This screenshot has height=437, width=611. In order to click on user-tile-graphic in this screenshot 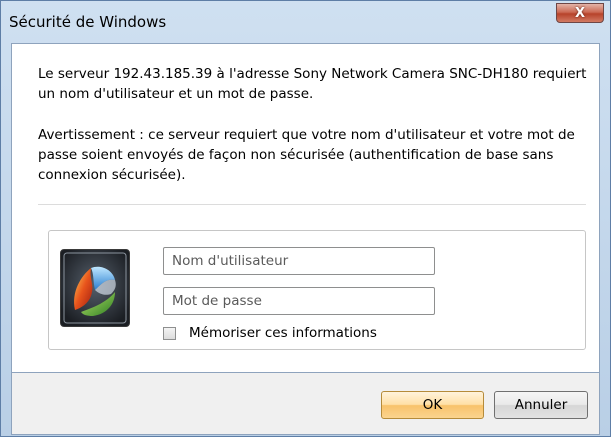, I will do `click(95, 288)`.